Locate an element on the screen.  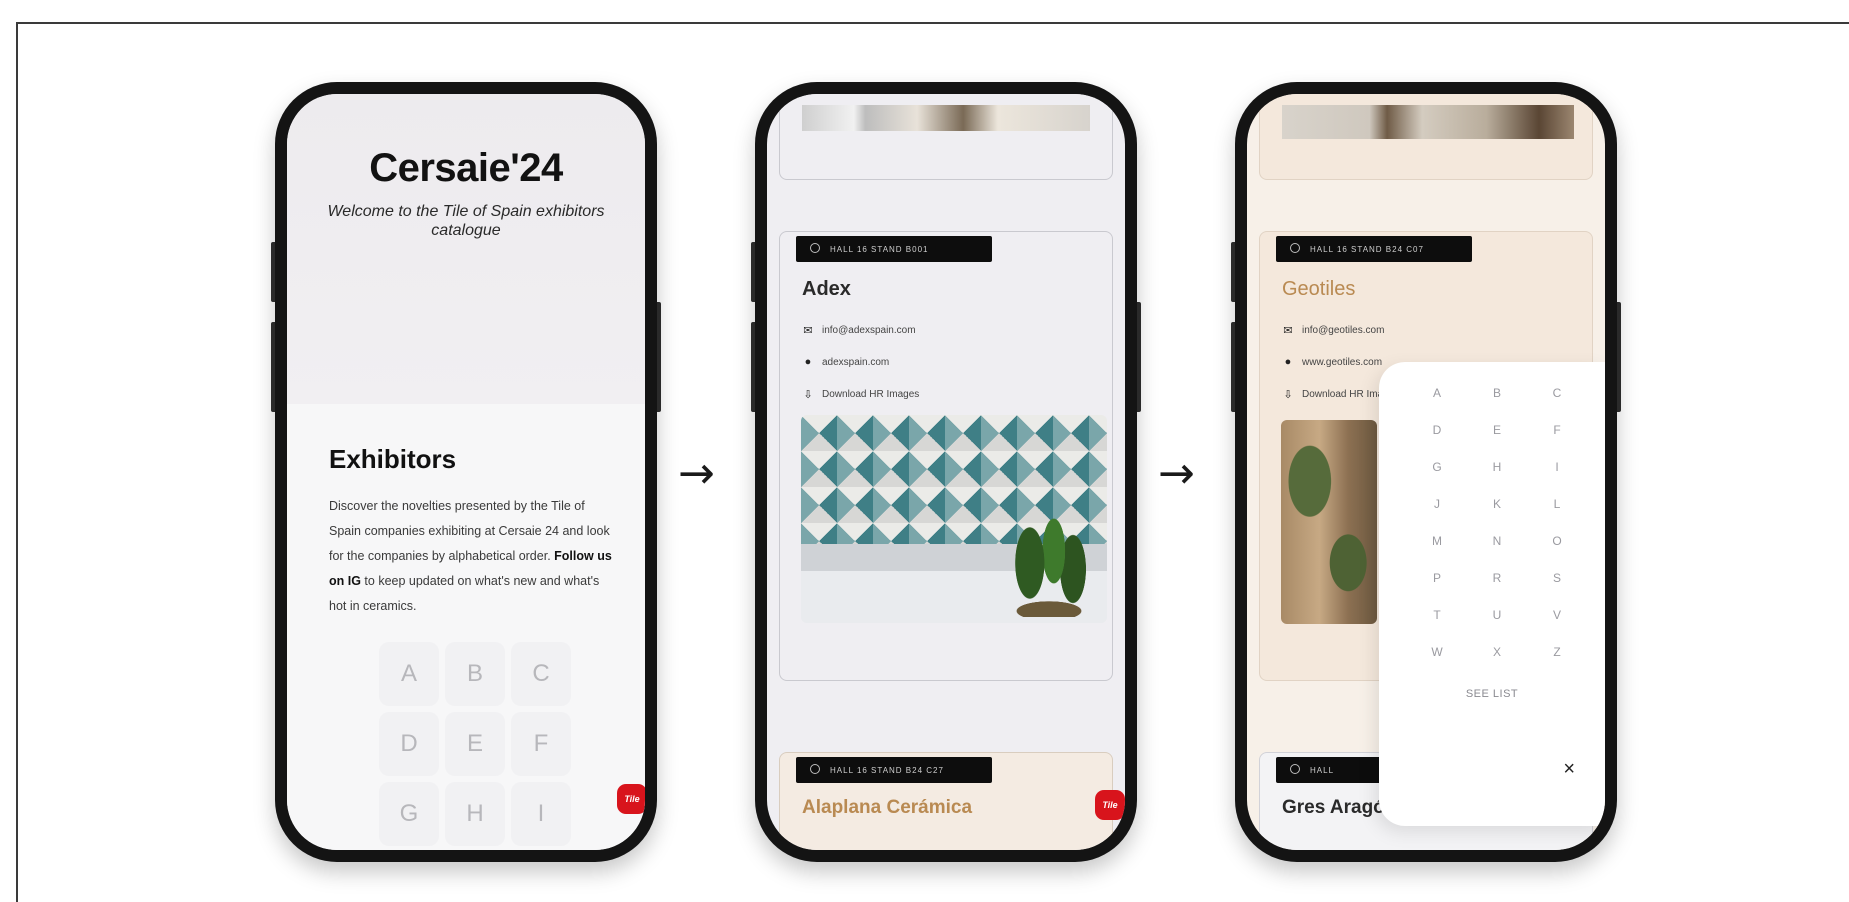
letter-button: J is located at coordinates (1437, 515).